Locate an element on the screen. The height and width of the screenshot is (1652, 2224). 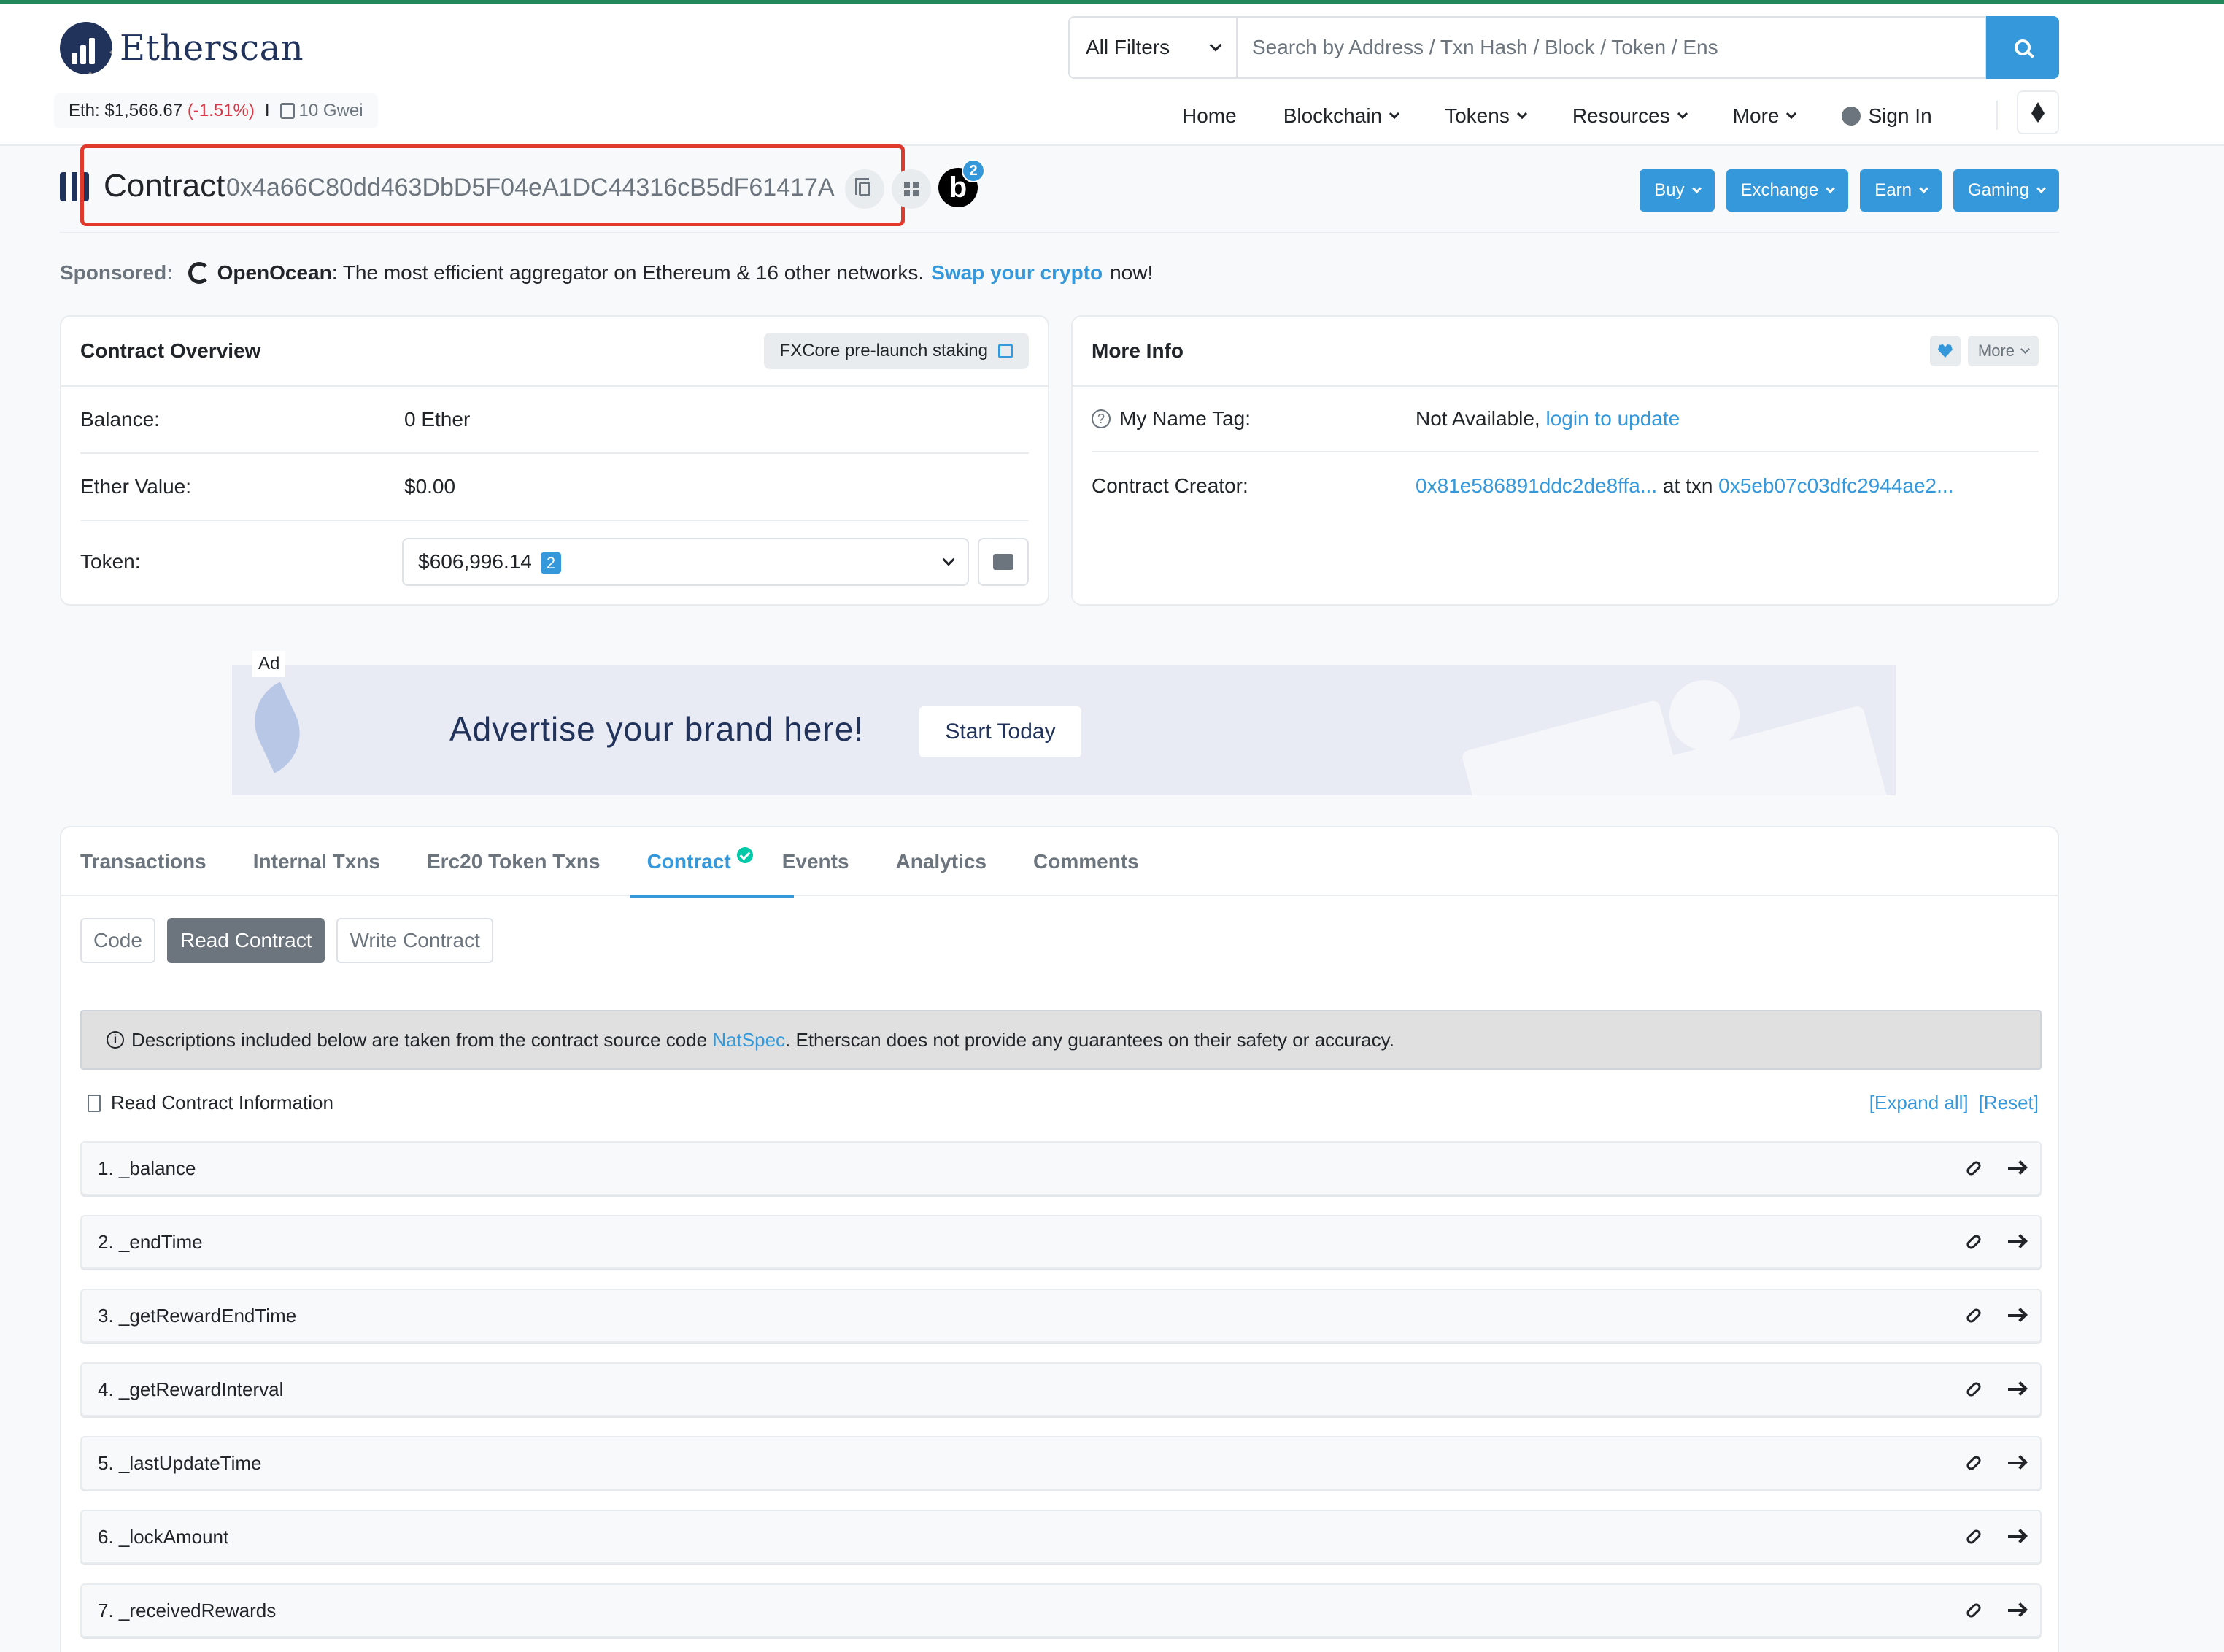
read-contract-info: Read Contract Information is located at coordinates (210, 1103).